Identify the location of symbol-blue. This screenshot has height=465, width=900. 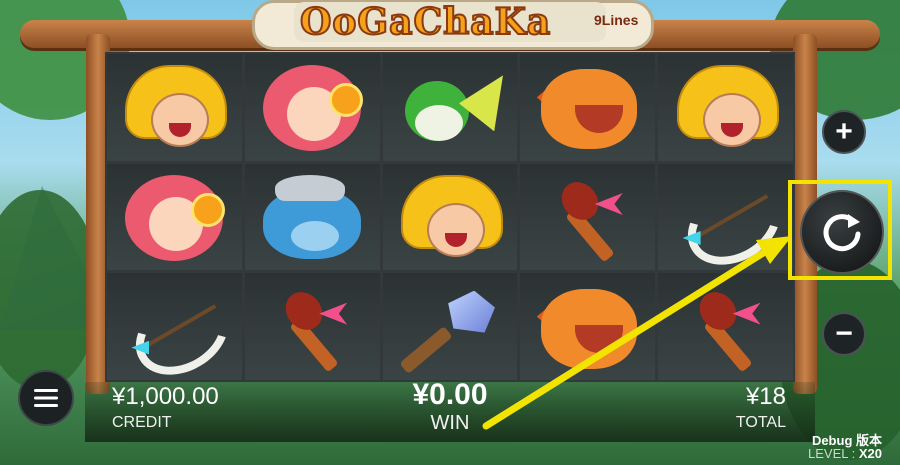
(312, 217).